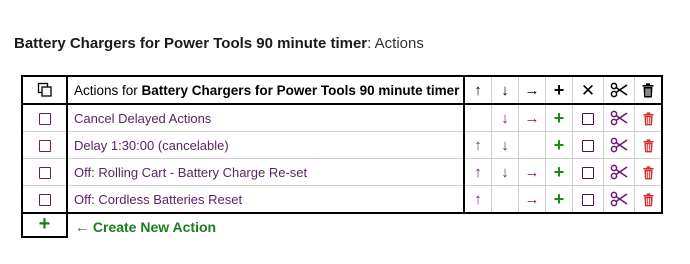  I want to click on move-up-header: ↑, so click(477, 90).